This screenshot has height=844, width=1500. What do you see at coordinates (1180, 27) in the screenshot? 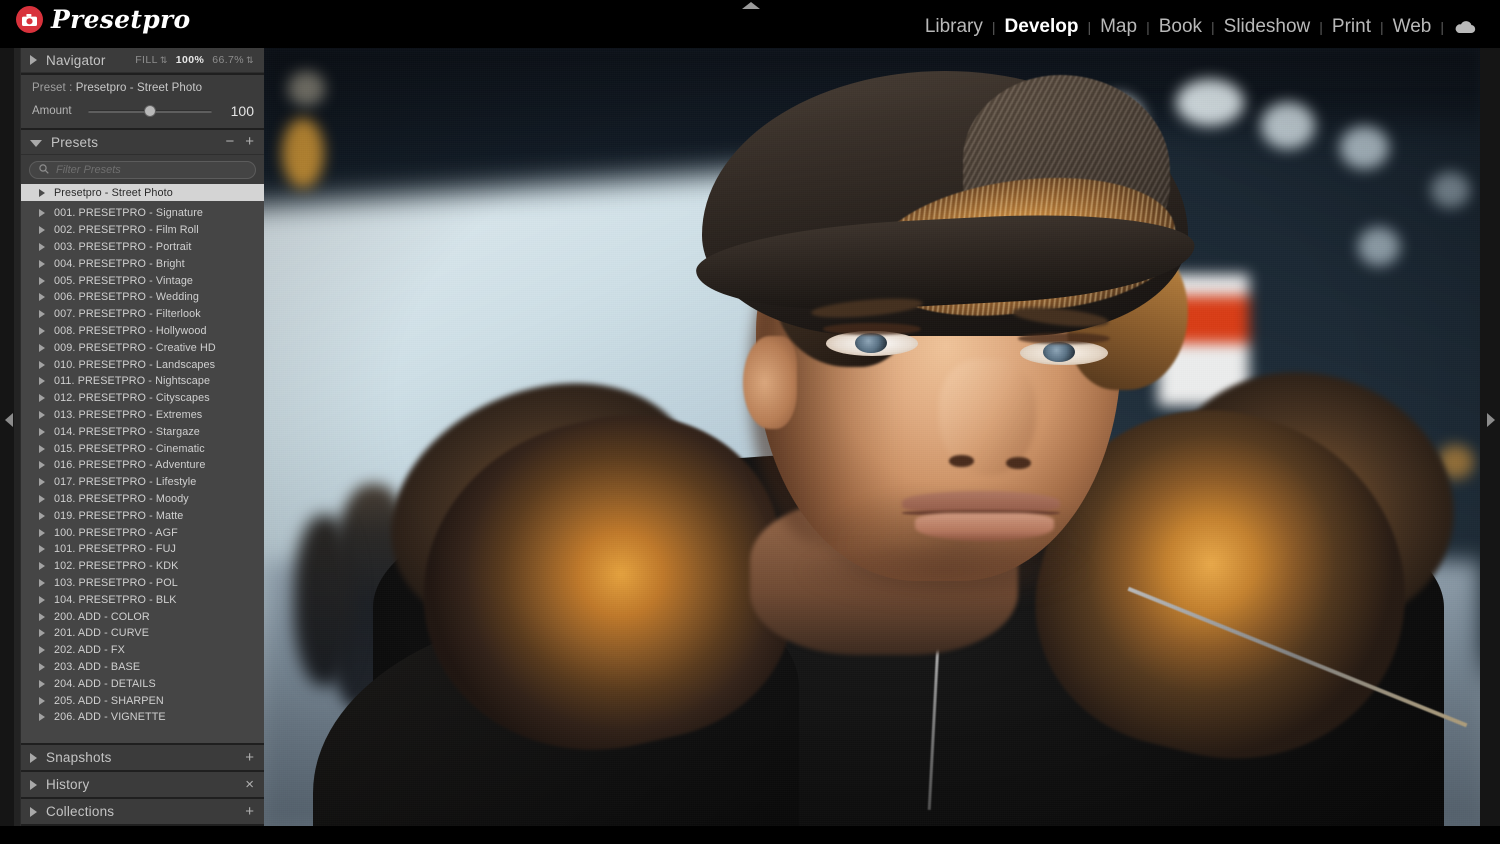
I see `module-book: Book` at bounding box center [1180, 27].